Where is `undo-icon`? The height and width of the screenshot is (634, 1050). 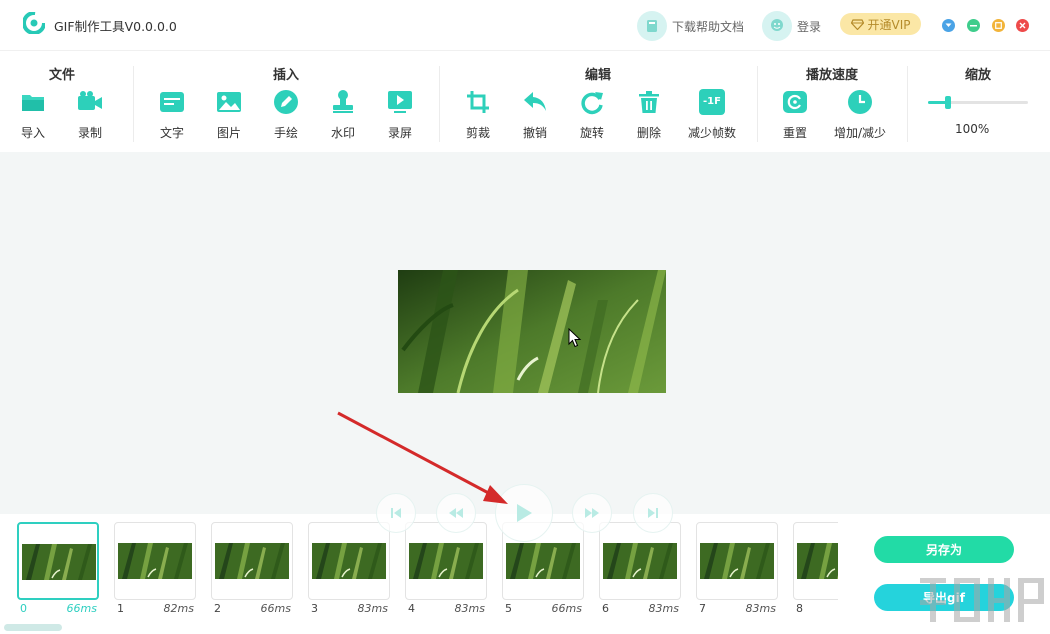
undo-icon is located at coordinates (535, 101).